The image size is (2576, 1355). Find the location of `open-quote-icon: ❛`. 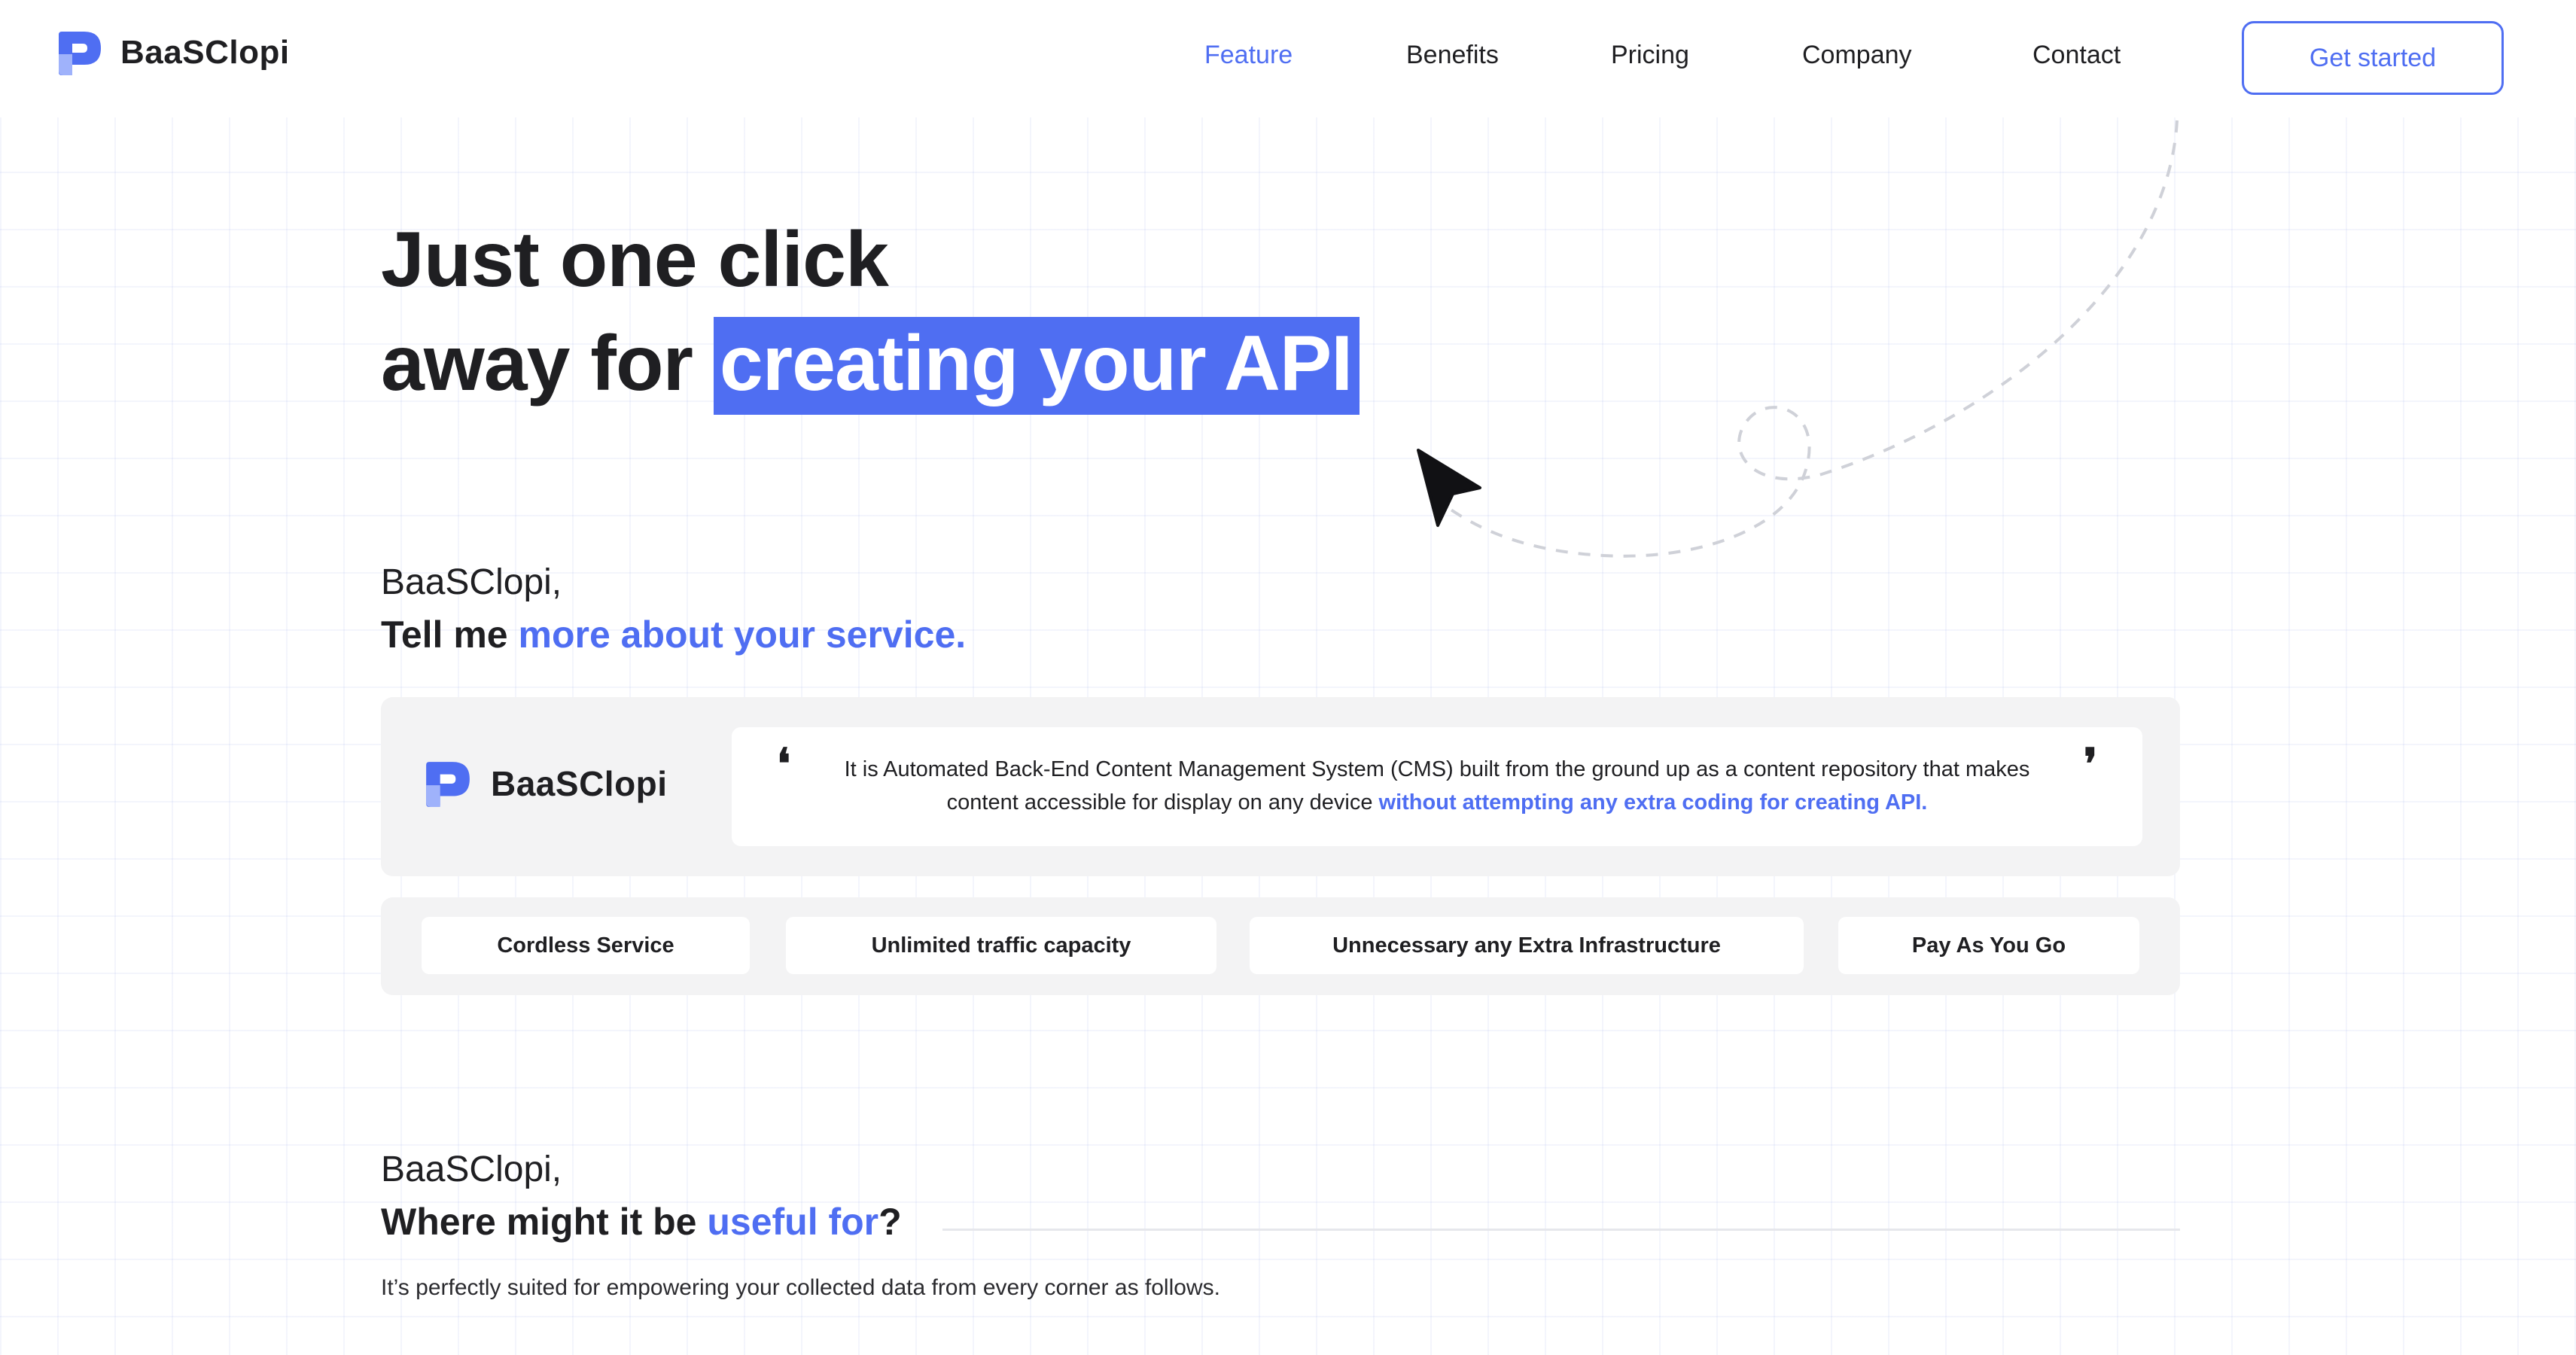

open-quote-icon: ❛ is located at coordinates (784, 764).